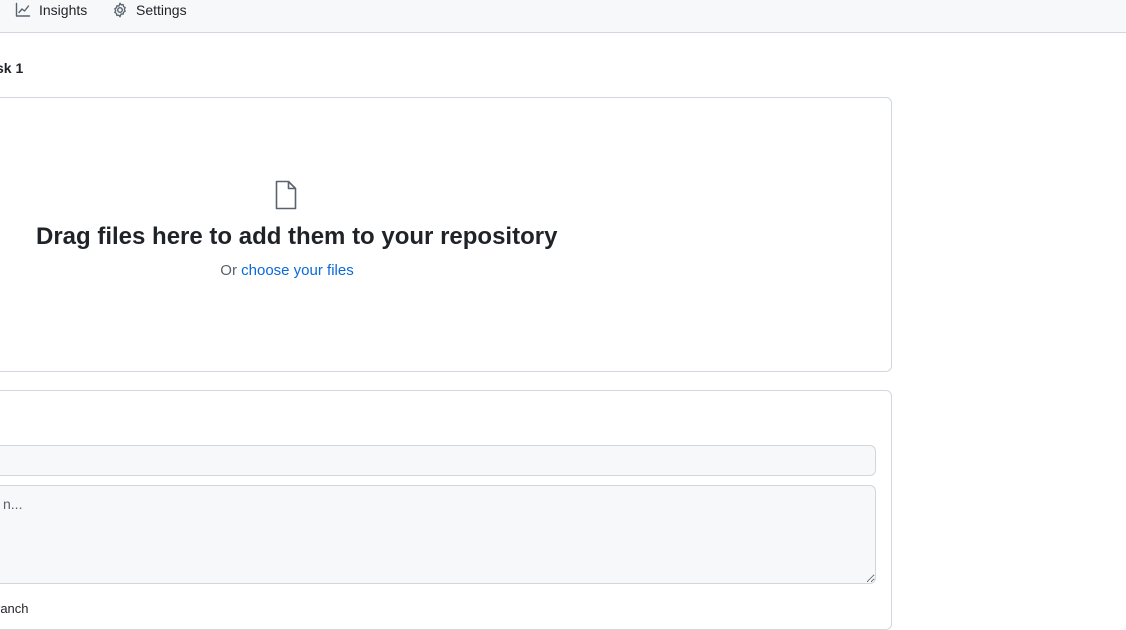 The image size is (1126, 630). I want to click on breadcrumb: sk 1, so click(11, 68).